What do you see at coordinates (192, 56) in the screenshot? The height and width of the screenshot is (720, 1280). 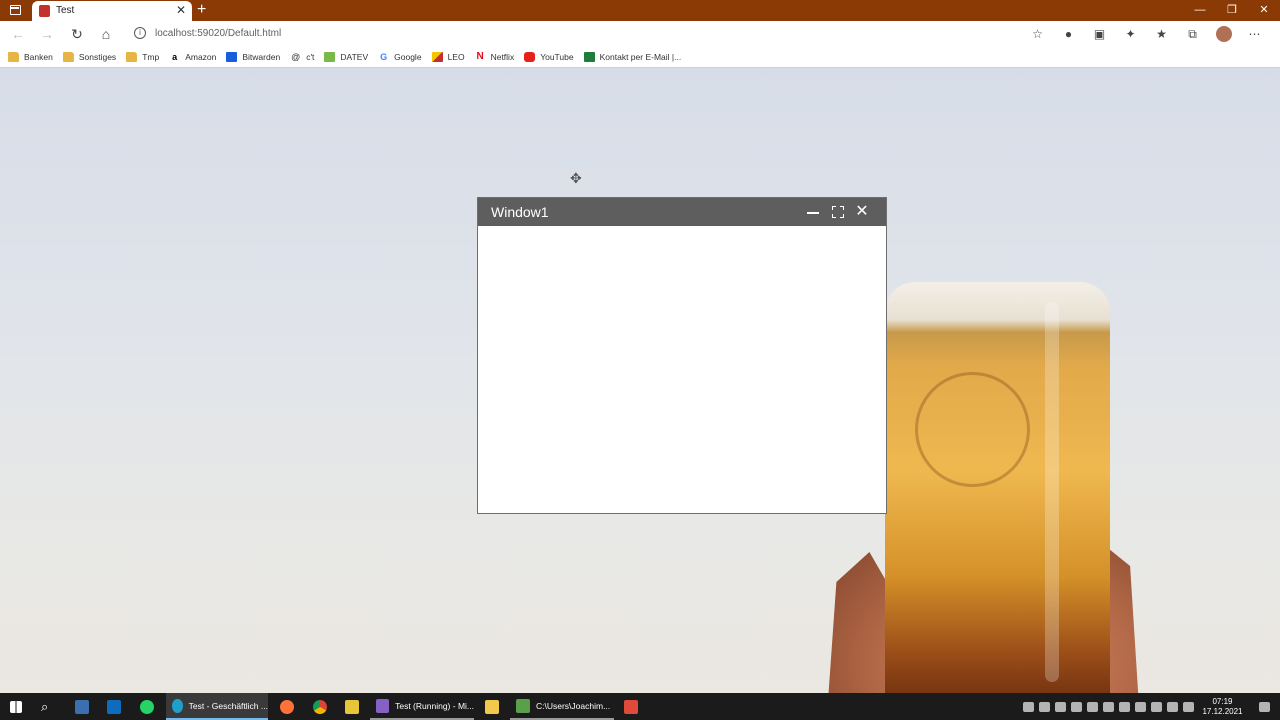 I see `bookmark-amazon: a Amazon` at bounding box center [192, 56].